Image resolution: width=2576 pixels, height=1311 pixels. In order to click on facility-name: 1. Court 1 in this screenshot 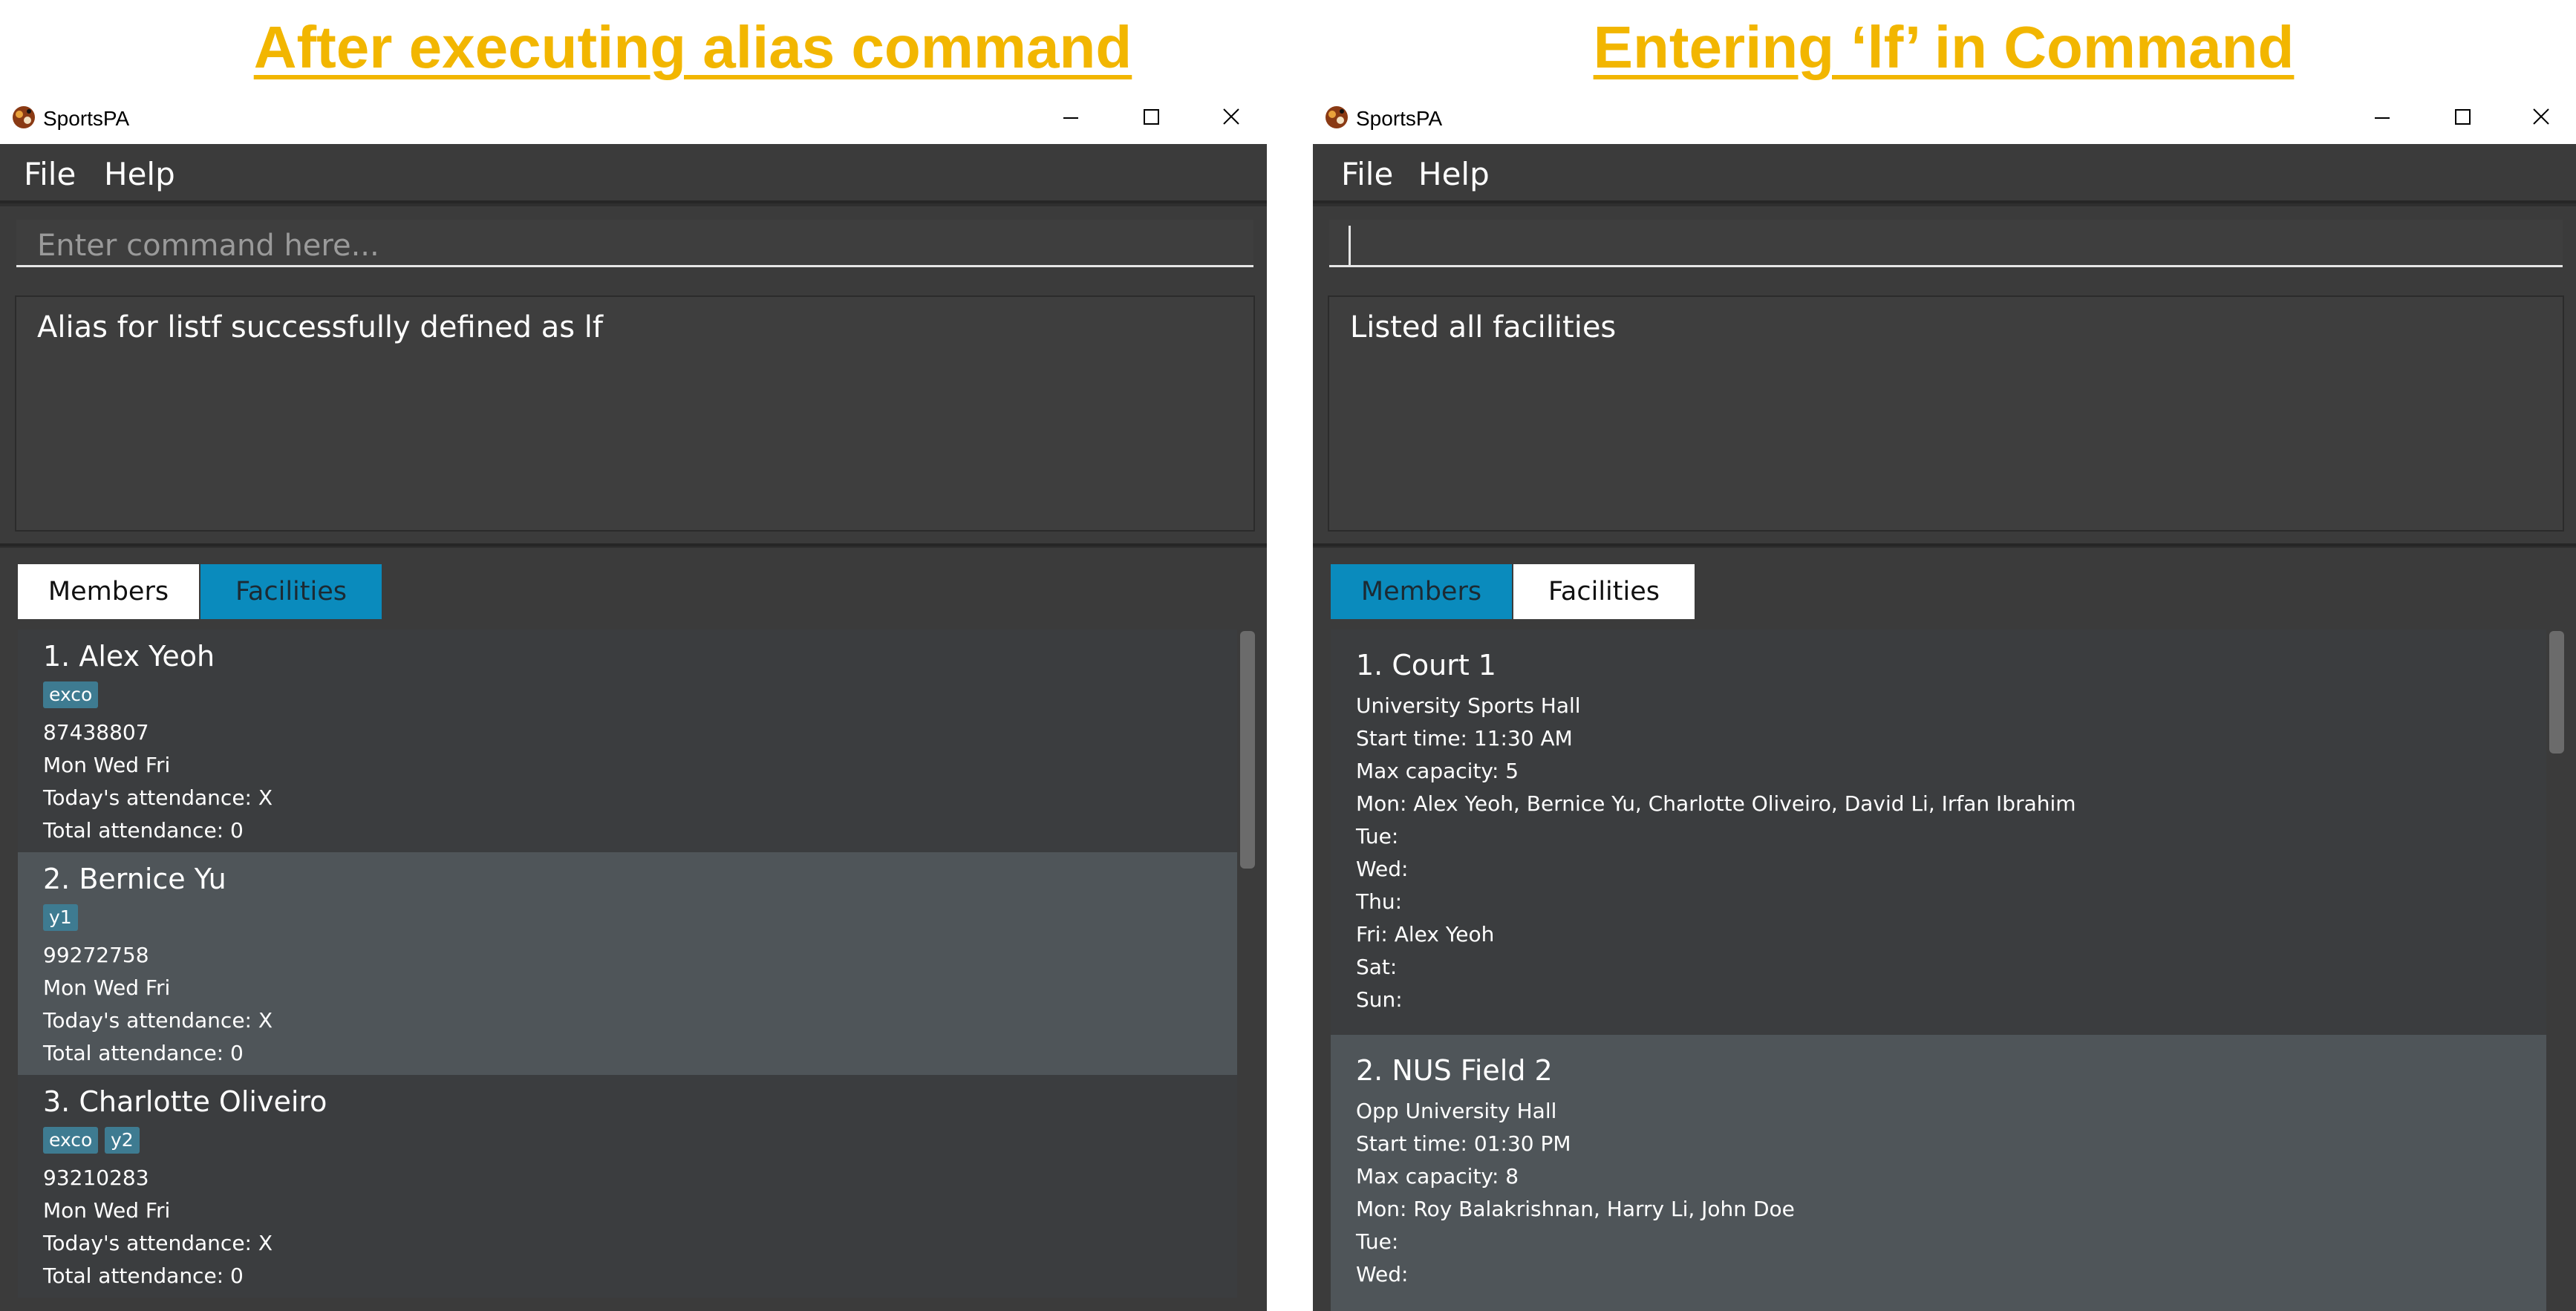, I will do `click(1426, 665)`.